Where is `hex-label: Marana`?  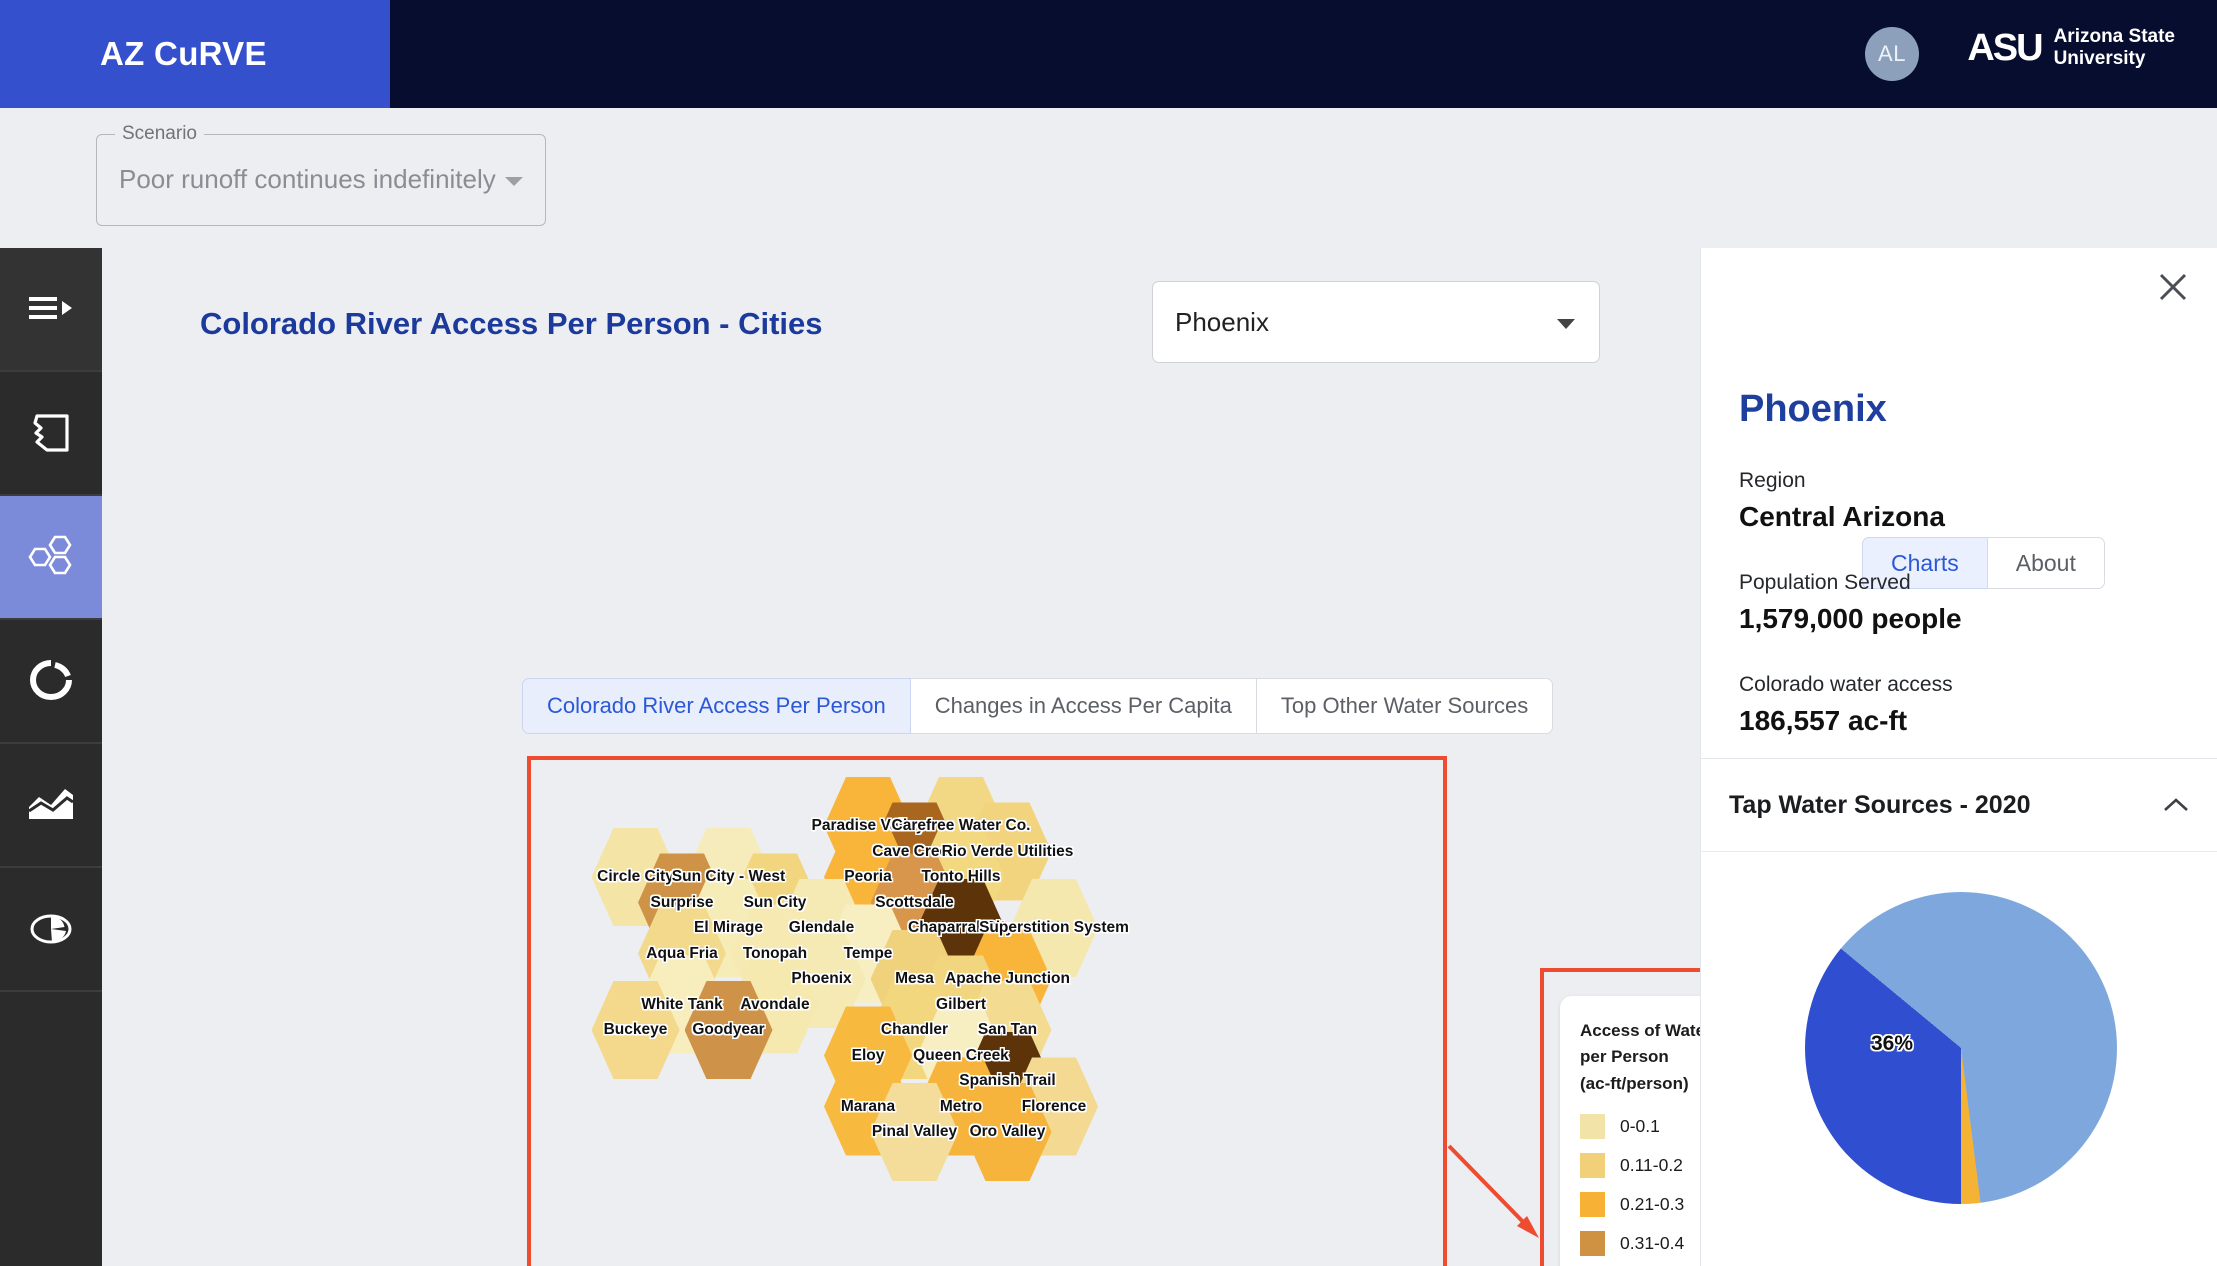 hex-label: Marana is located at coordinates (868, 1106).